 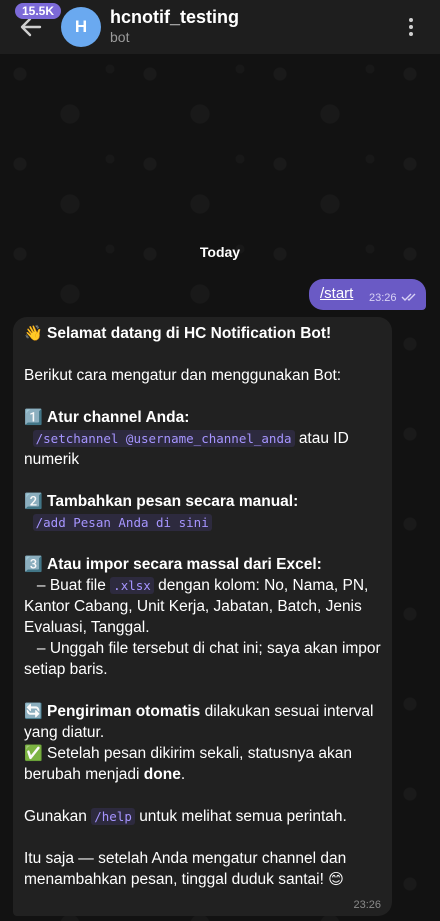 What do you see at coordinates (33, 564) in the screenshot?
I see `keycap-three-icon: 3️⃣` at bounding box center [33, 564].